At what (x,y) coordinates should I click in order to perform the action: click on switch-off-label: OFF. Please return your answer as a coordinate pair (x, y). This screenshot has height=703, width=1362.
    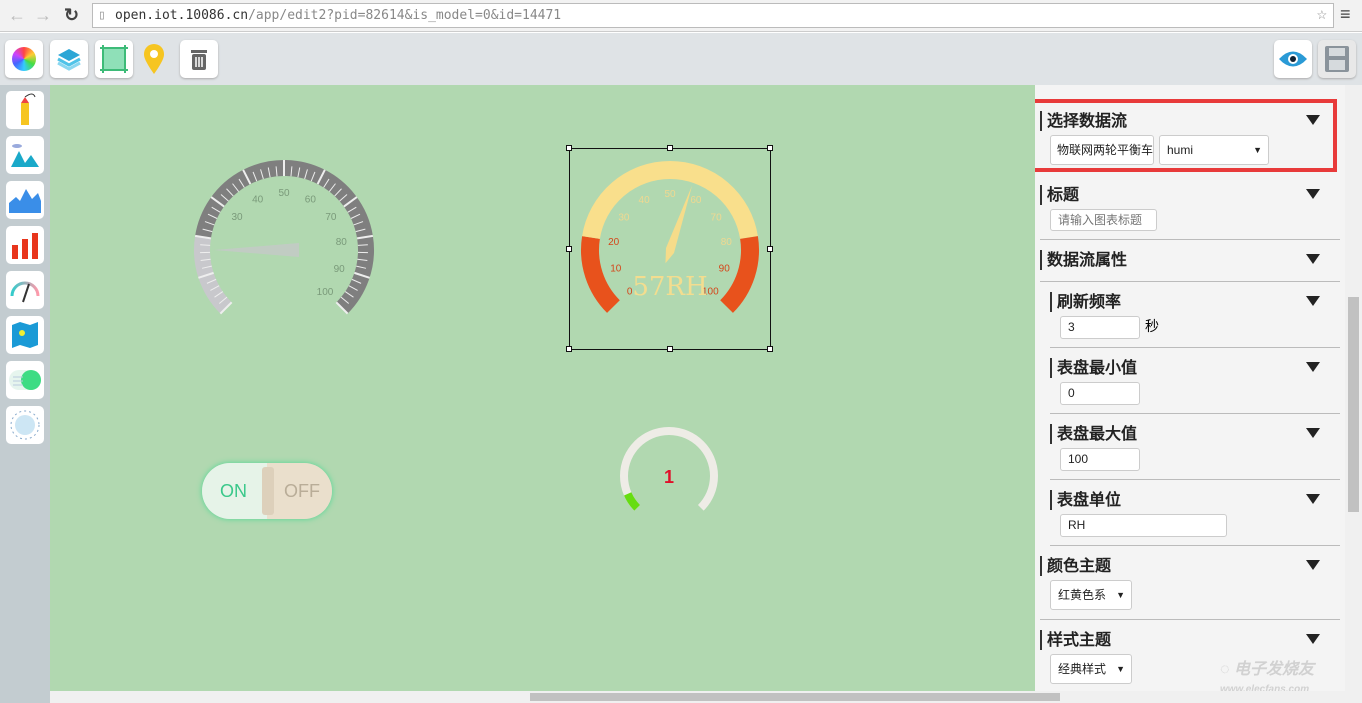
    Looking at the image, I should click on (302, 491).